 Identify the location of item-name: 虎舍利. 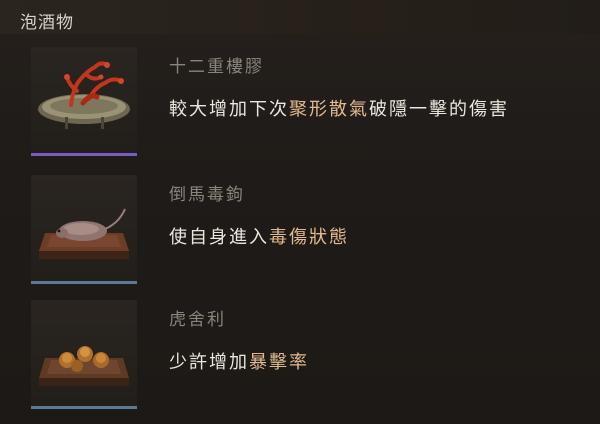
(197, 320).